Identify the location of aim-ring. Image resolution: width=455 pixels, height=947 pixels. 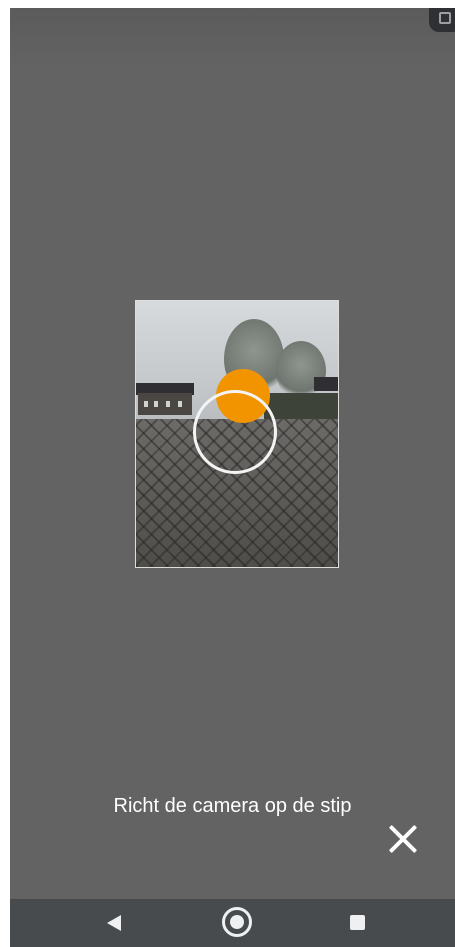
(235, 432).